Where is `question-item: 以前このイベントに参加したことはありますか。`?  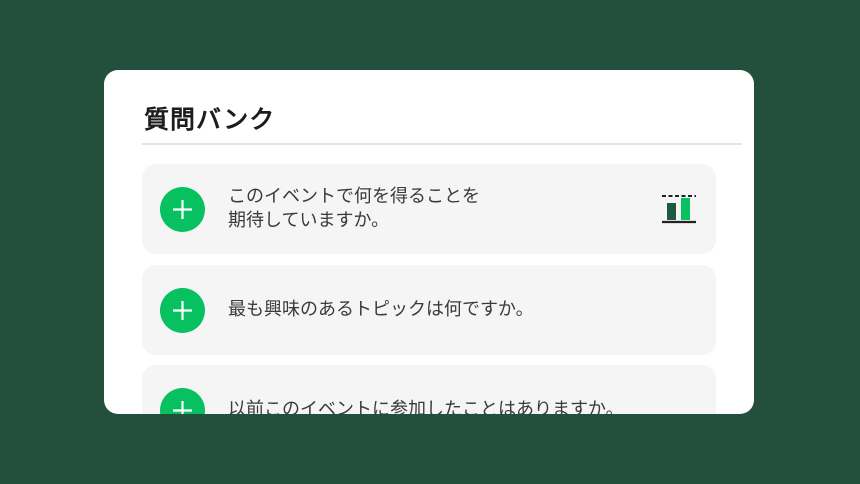
question-item: 以前このイベントに参加したことはありますか。 is located at coordinates (429, 389).